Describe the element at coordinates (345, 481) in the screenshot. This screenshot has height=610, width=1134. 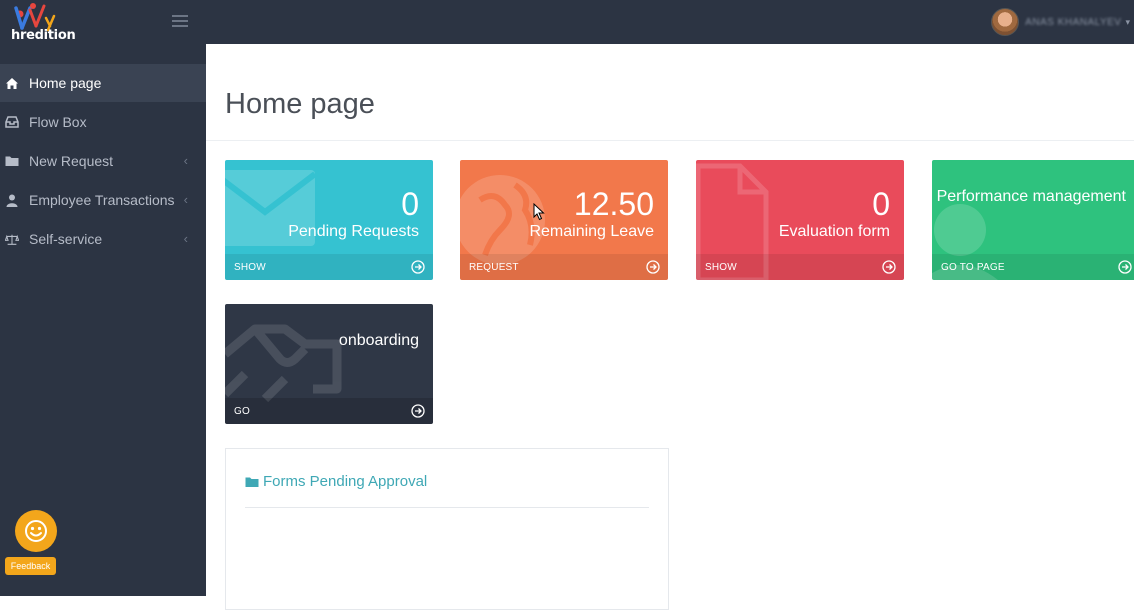
I see `panel-title: Forms Pending Approval` at that location.